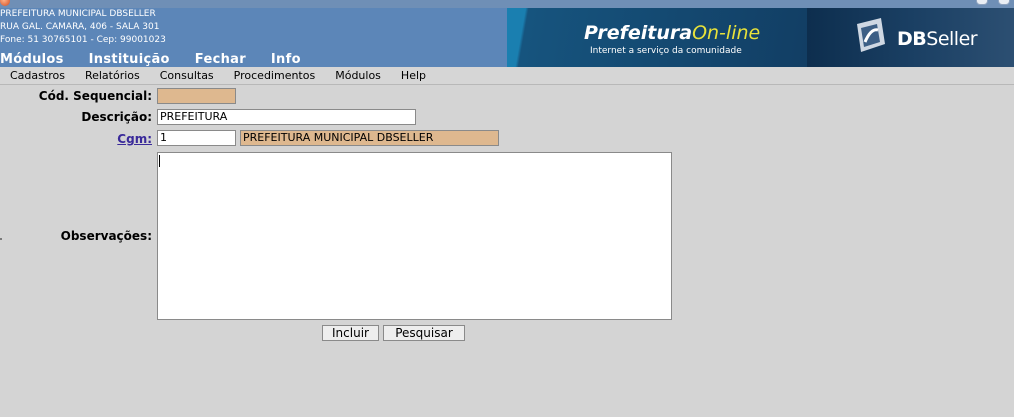  What do you see at coordinates (196, 96) in the screenshot?
I see `cod-sequencial-field` at bounding box center [196, 96].